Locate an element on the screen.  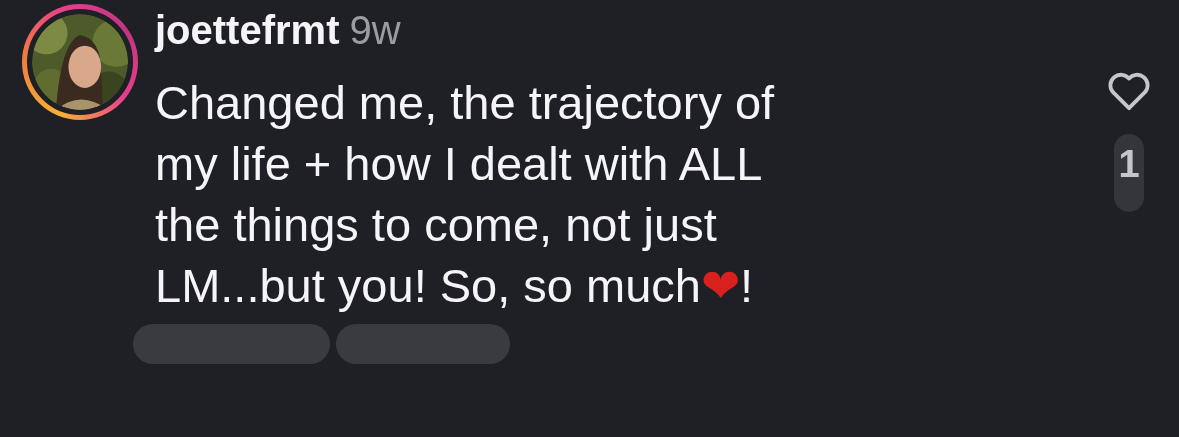
timestamp: 9w is located at coordinates (375, 30).